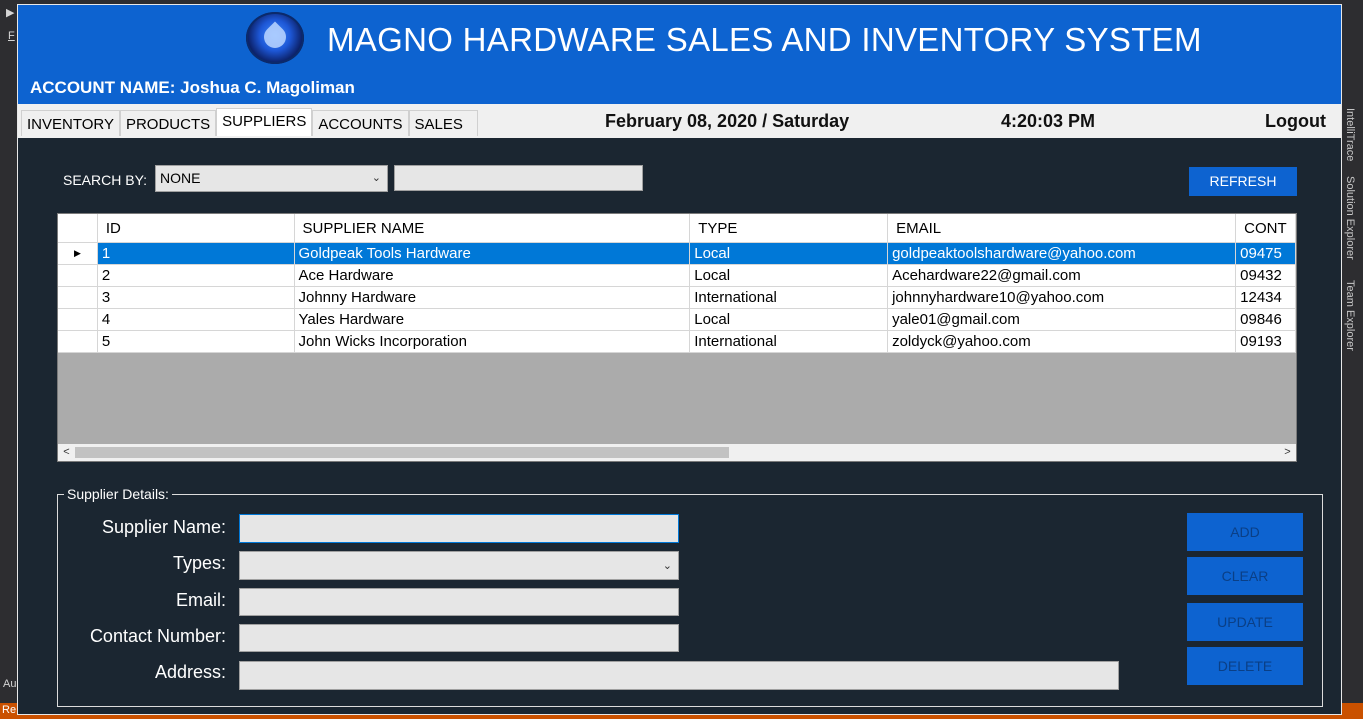 Image resolution: width=1363 pixels, height=719 pixels. What do you see at coordinates (1265, 228) in the screenshot?
I see `column-header-contact: CONT` at bounding box center [1265, 228].